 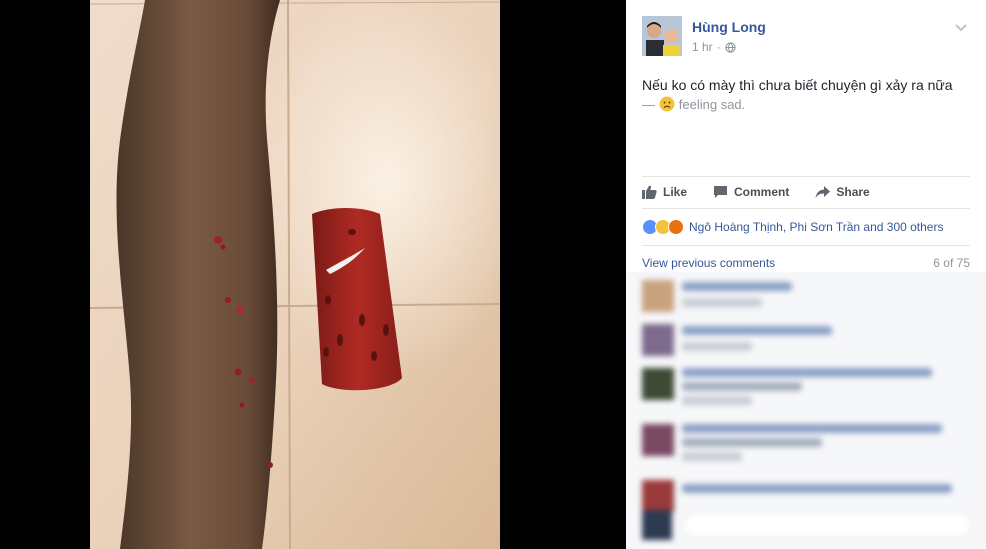 What do you see at coordinates (807, 192) in the screenshot?
I see `post-actions: Like Comment Share` at bounding box center [807, 192].